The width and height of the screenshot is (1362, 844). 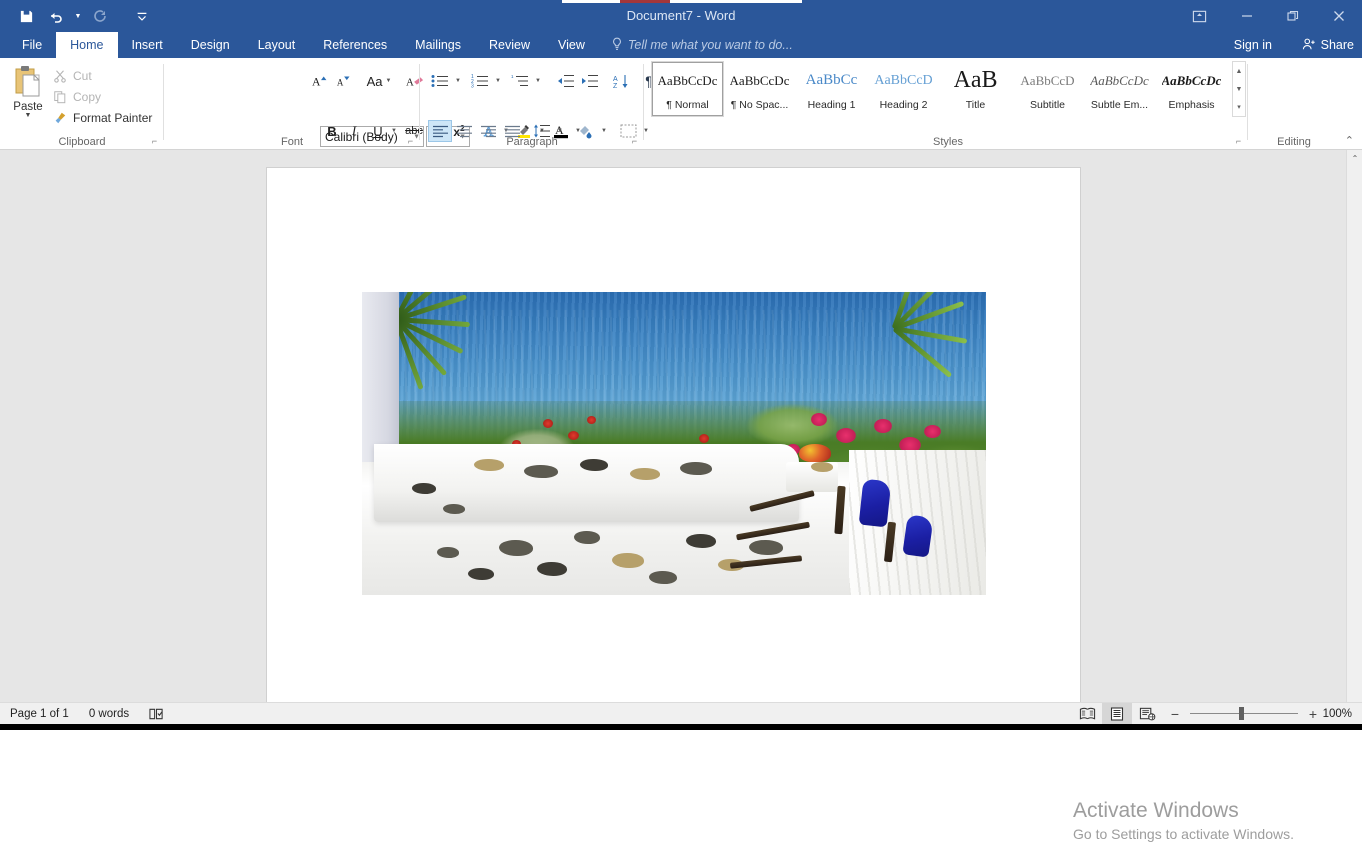 I want to click on svg-text: 1, so click(x=512, y=76).